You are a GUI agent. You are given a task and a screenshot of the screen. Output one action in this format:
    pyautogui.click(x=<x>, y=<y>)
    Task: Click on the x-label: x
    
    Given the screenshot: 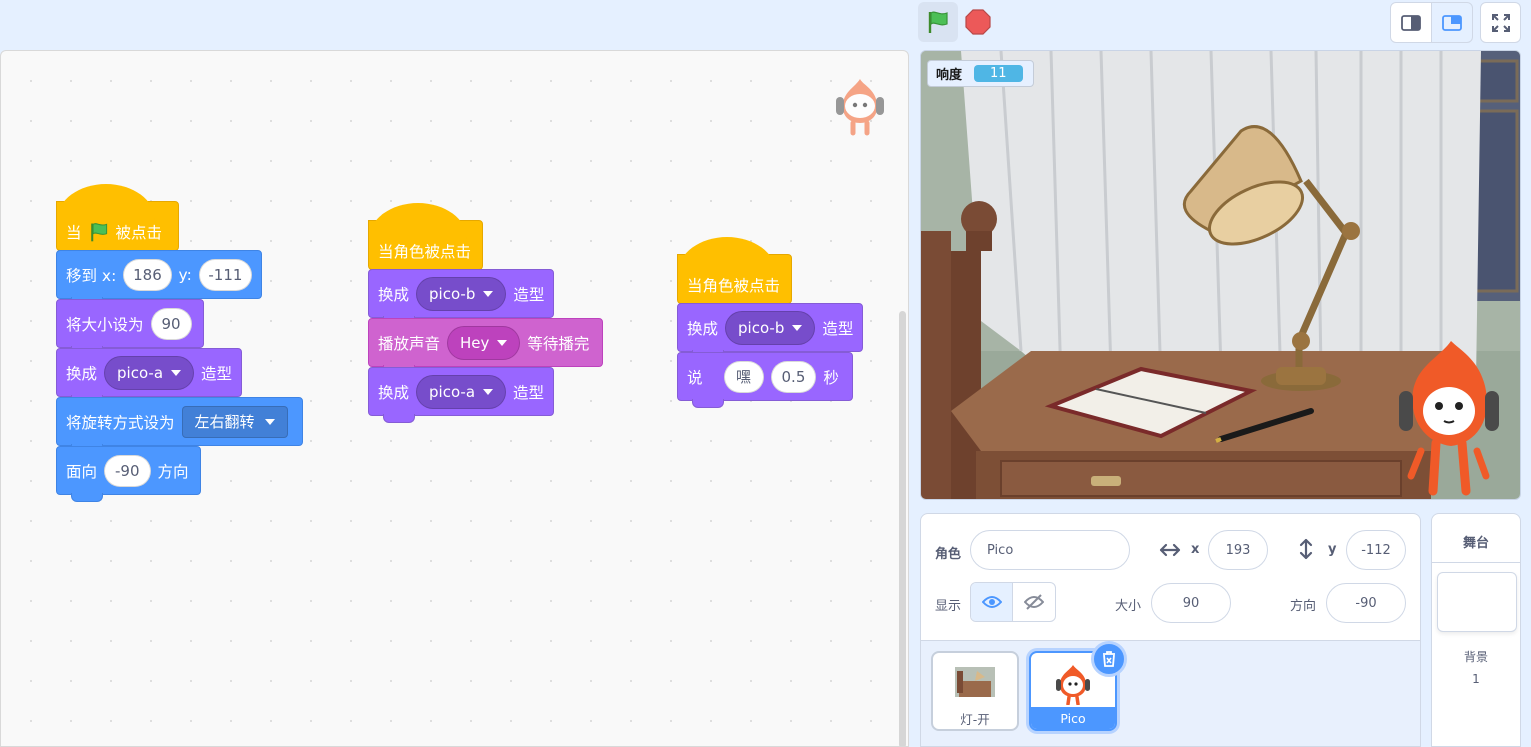 What is the action you would take?
    pyautogui.click(x=1195, y=549)
    